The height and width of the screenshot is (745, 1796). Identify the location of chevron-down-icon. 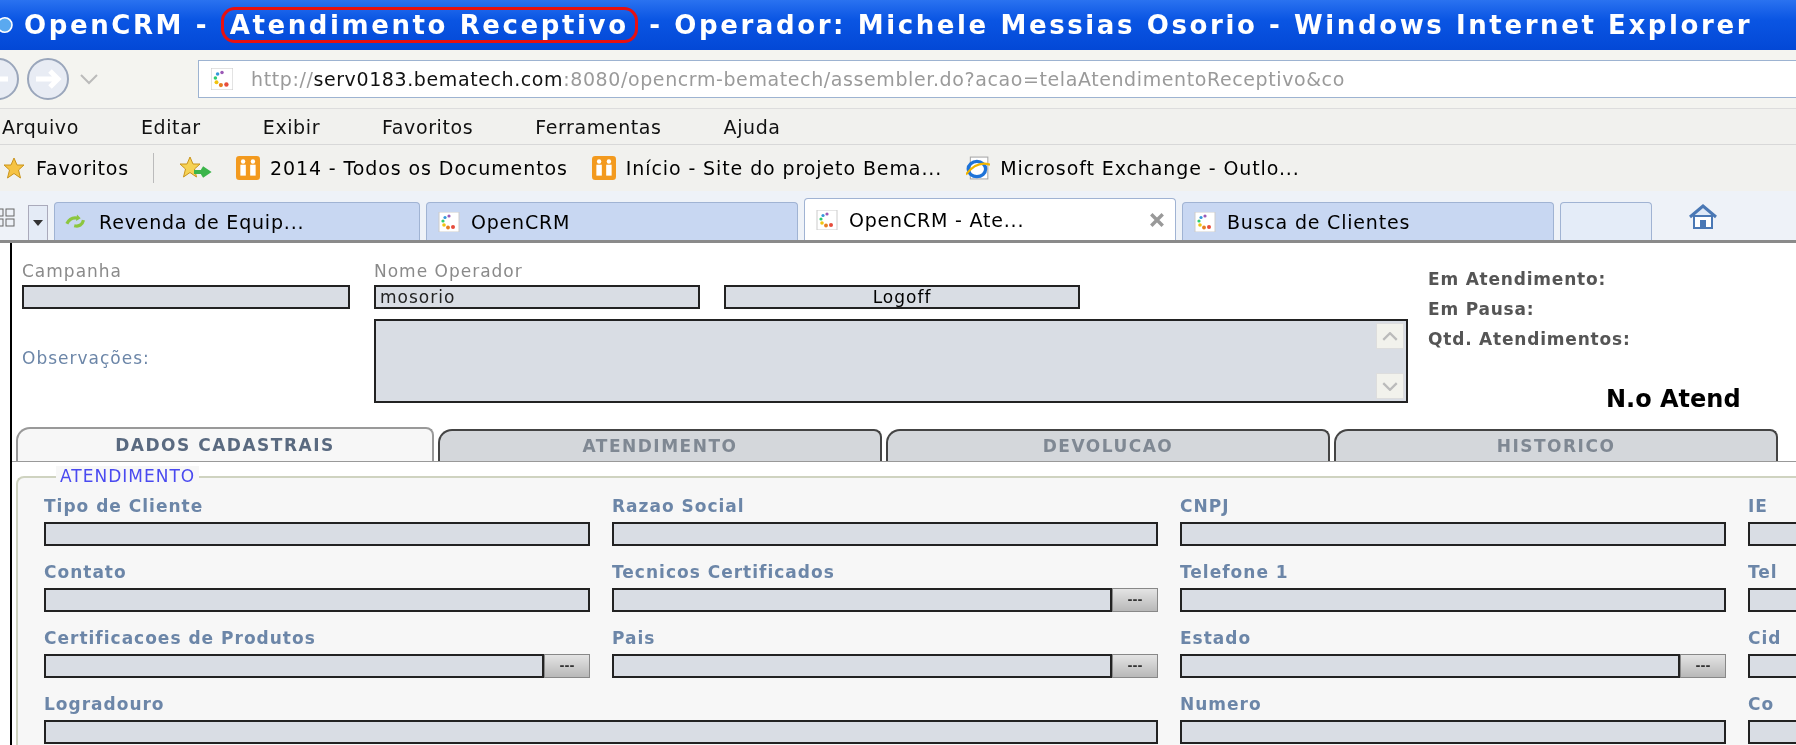
(1390, 386).